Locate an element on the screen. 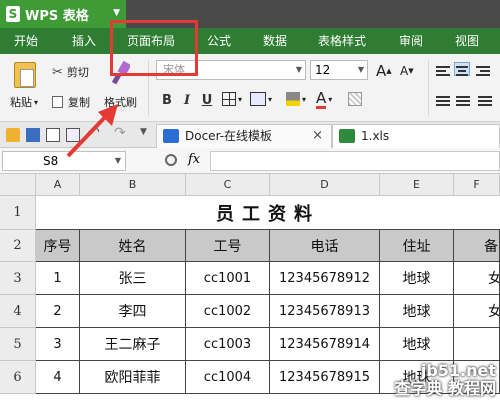 This screenshot has width=500, height=400. grow-font-button: A ▲ is located at coordinates (384, 71).